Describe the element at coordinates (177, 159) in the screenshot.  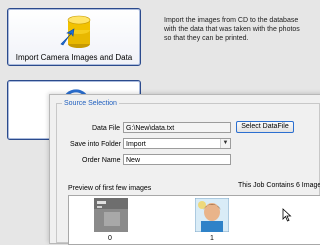
I see `order-name-input: New` at that location.